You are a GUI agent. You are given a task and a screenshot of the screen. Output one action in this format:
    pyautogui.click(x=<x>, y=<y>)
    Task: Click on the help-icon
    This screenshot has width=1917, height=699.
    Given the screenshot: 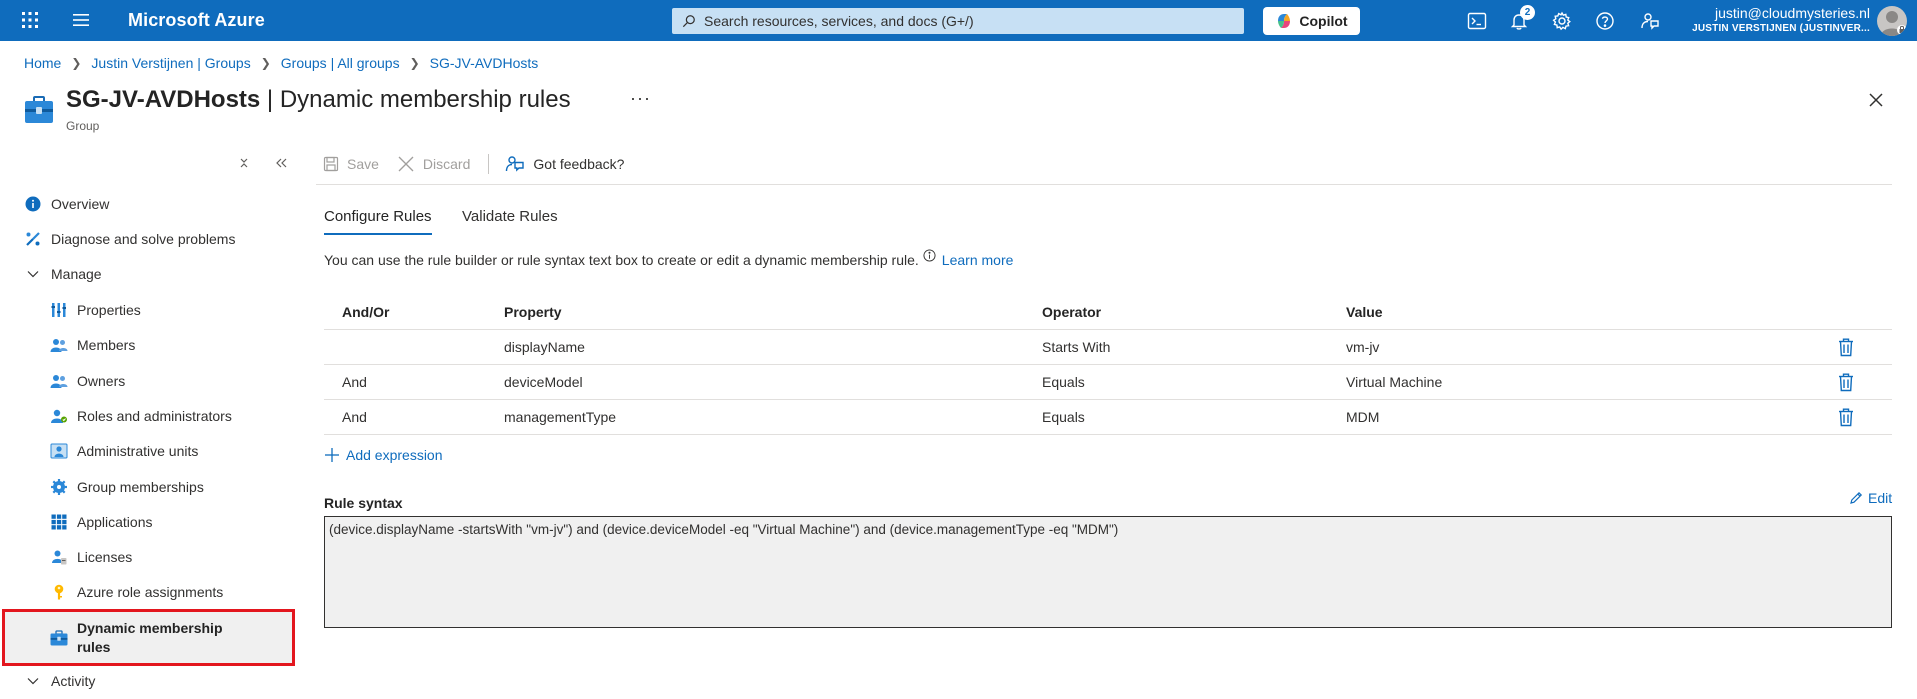 What is the action you would take?
    pyautogui.click(x=1605, y=21)
    